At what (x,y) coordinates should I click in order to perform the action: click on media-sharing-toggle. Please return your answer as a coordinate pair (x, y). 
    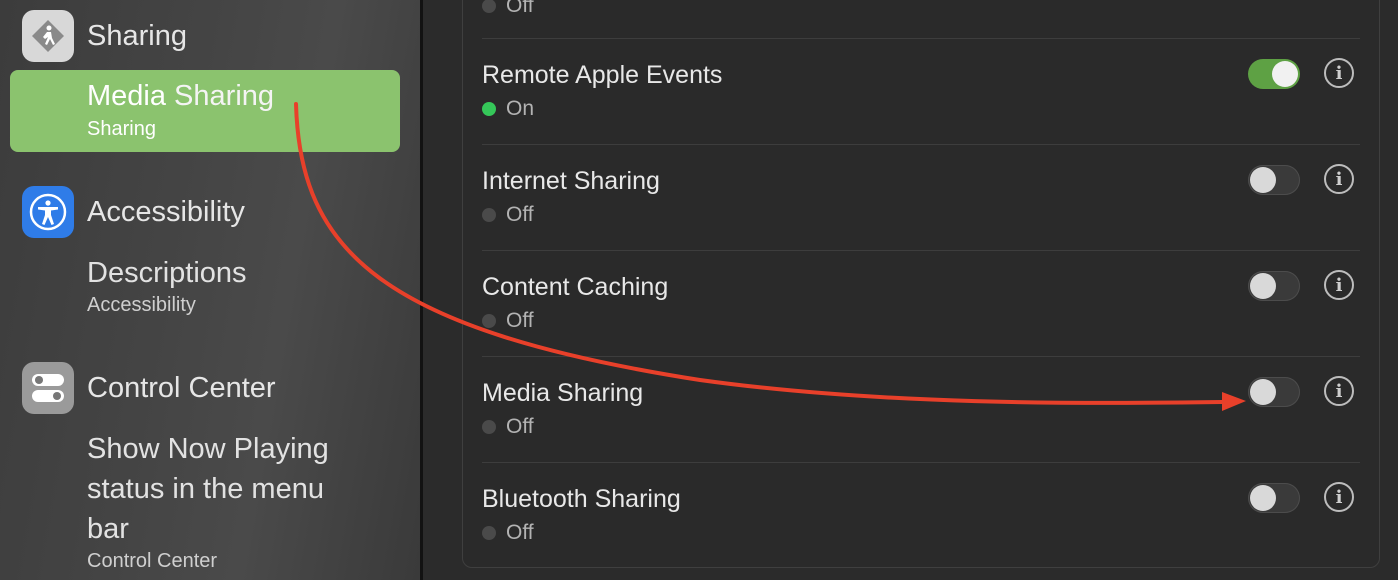
    Looking at the image, I should click on (1274, 392).